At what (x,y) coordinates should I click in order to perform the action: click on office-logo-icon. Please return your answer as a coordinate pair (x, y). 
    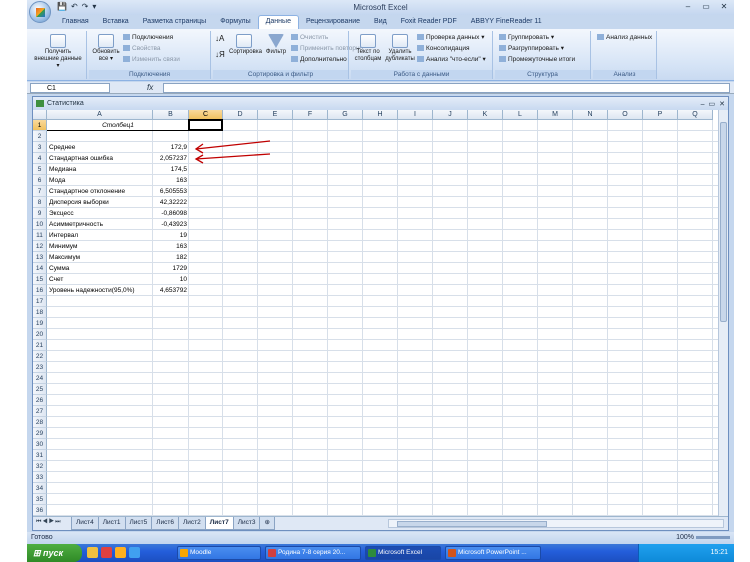
    Looking at the image, I should click on (40, 12).